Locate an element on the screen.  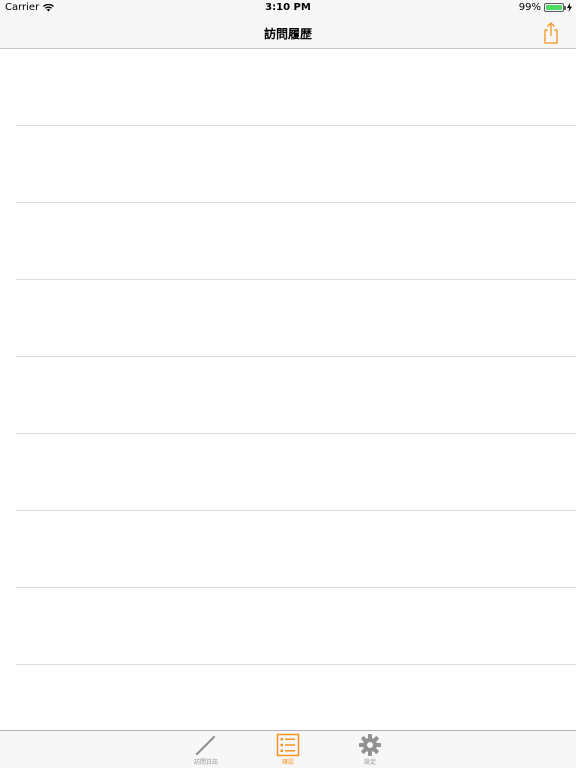
battery-fill is located at coordinates (554, 7).